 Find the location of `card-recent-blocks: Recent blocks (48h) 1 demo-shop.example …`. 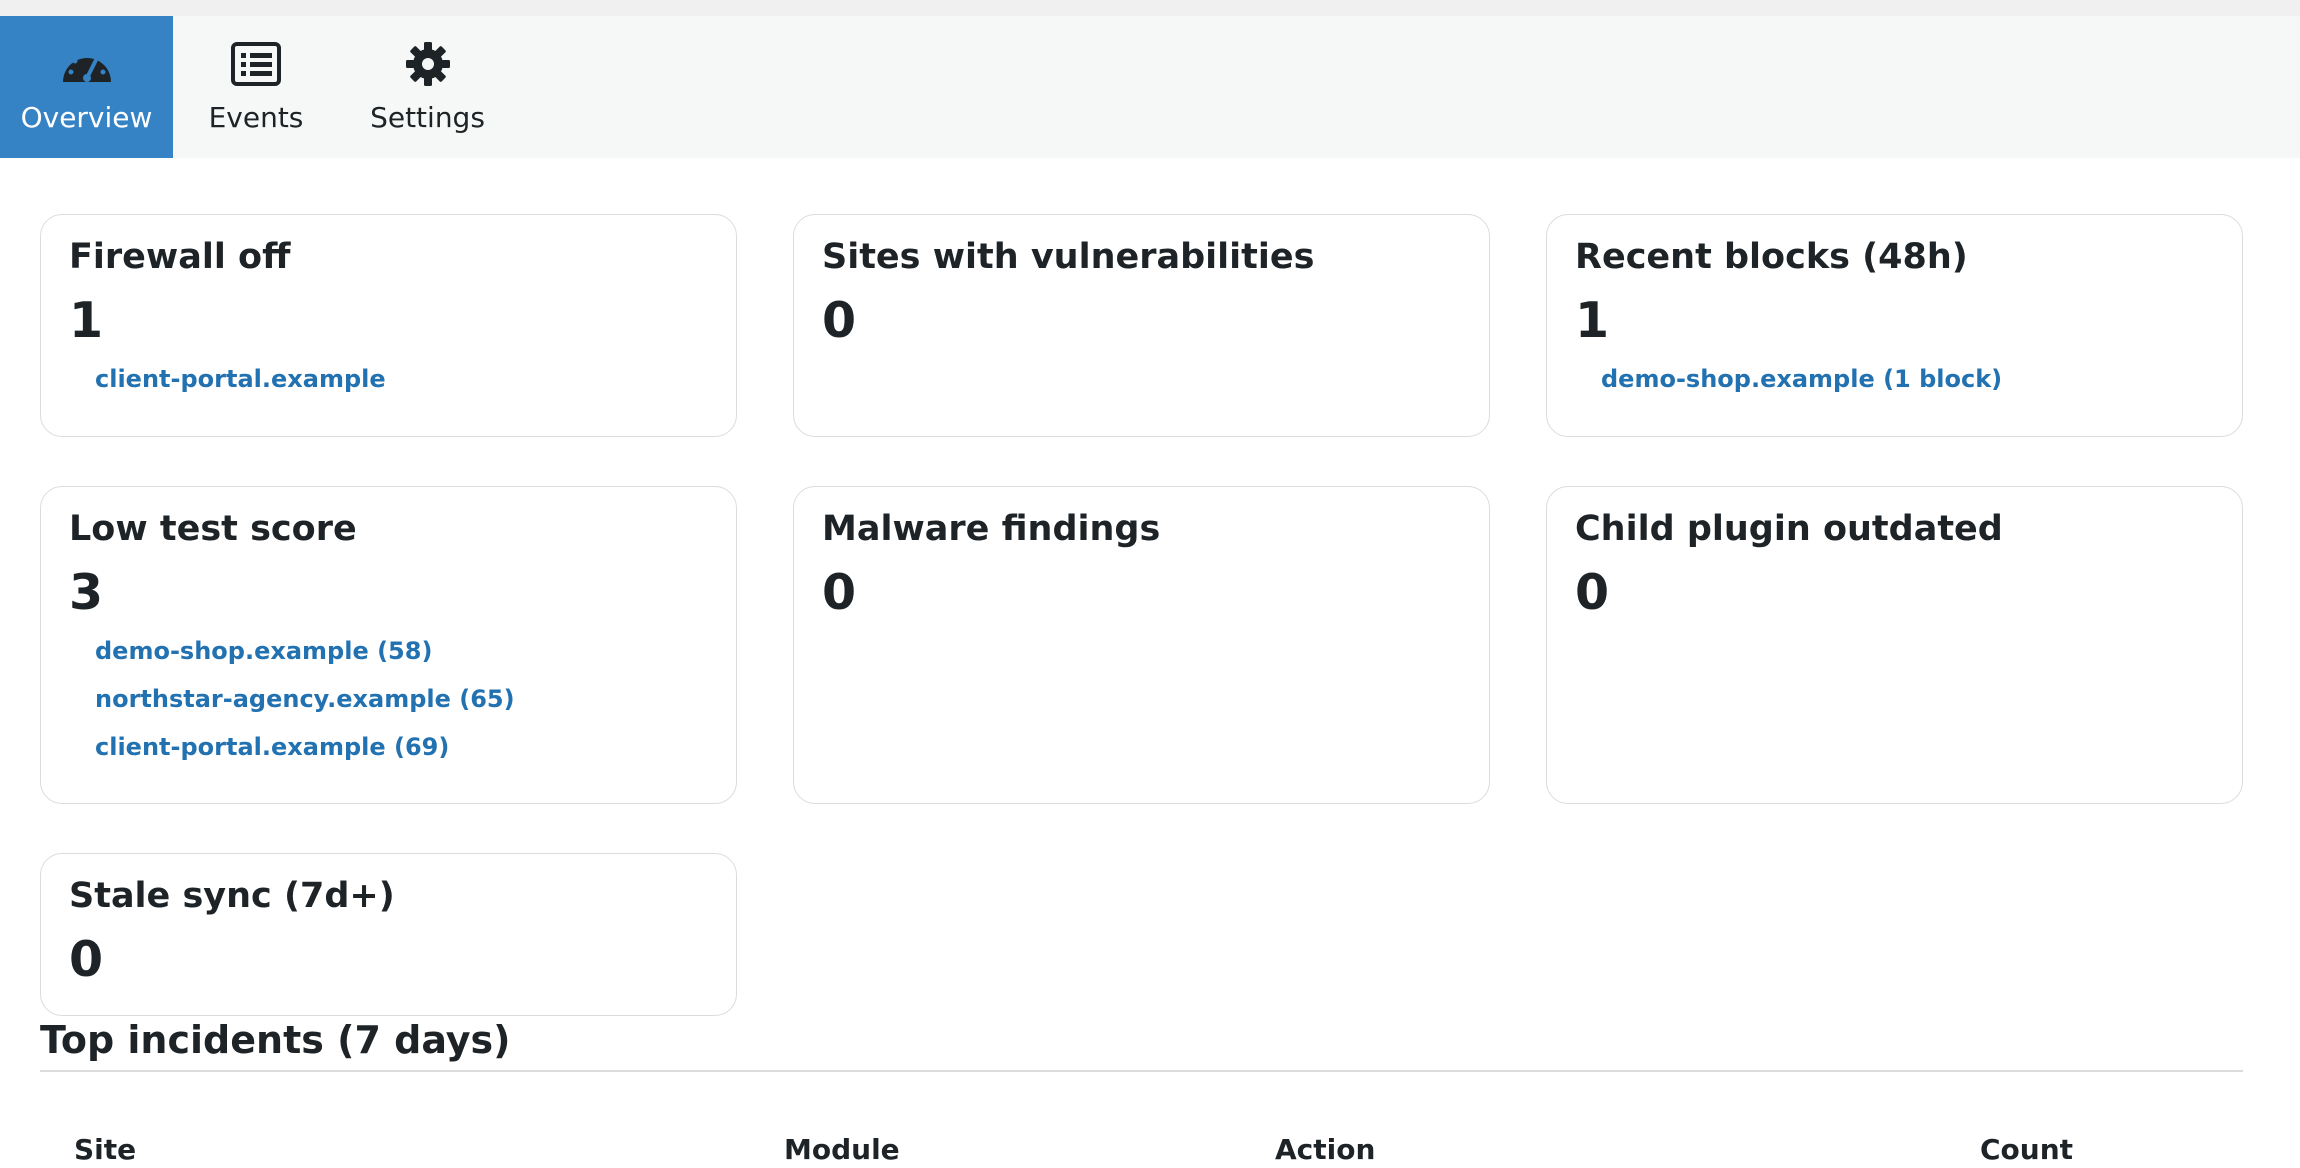

card-recent-blocks: Recent blocks (48h) 1 demo-shop.example … is located at coordinates (1894, 325).